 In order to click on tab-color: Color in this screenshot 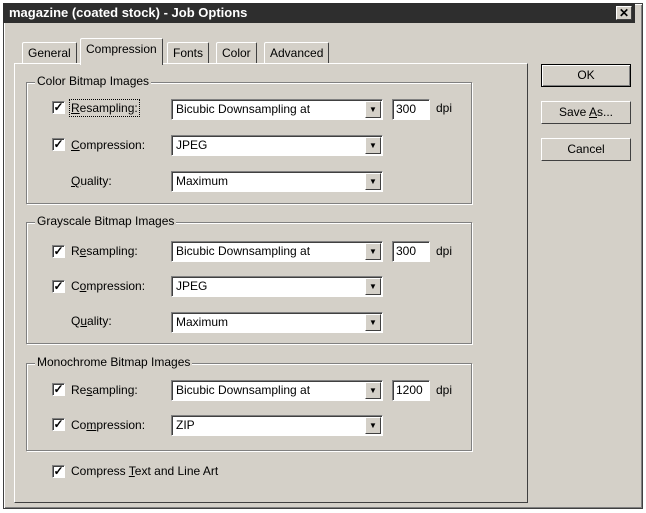, I will do `click(236, 53)`.